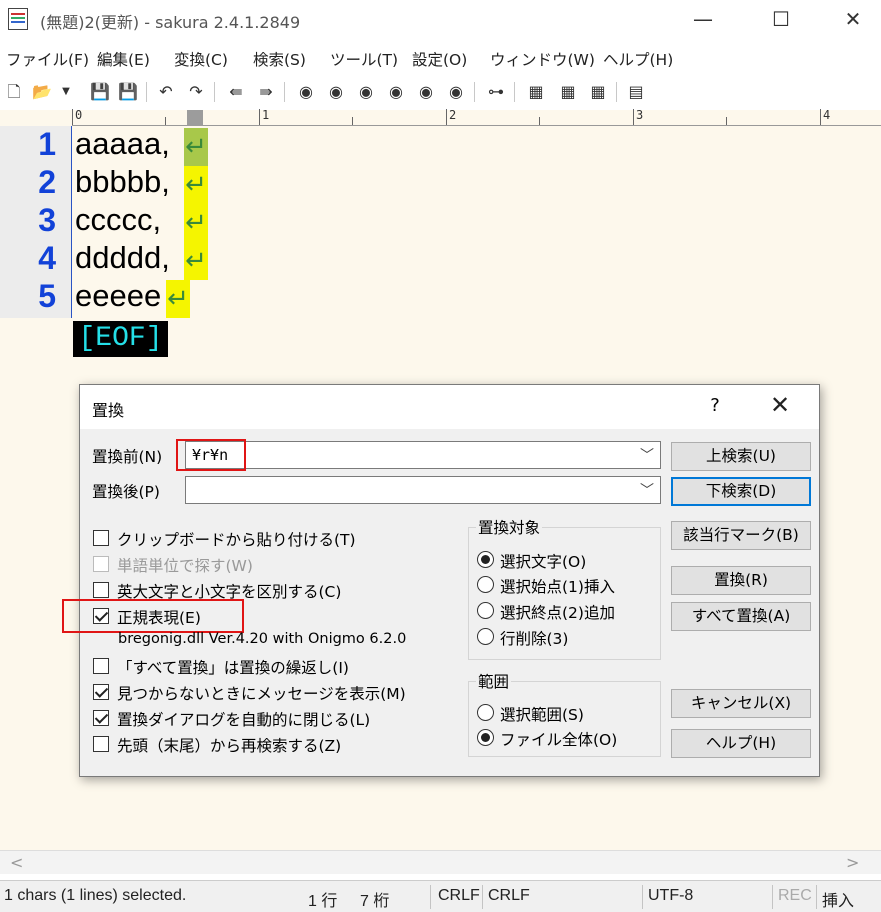  I want to click on tag-jump-icon: ▦, so click(598, 92).